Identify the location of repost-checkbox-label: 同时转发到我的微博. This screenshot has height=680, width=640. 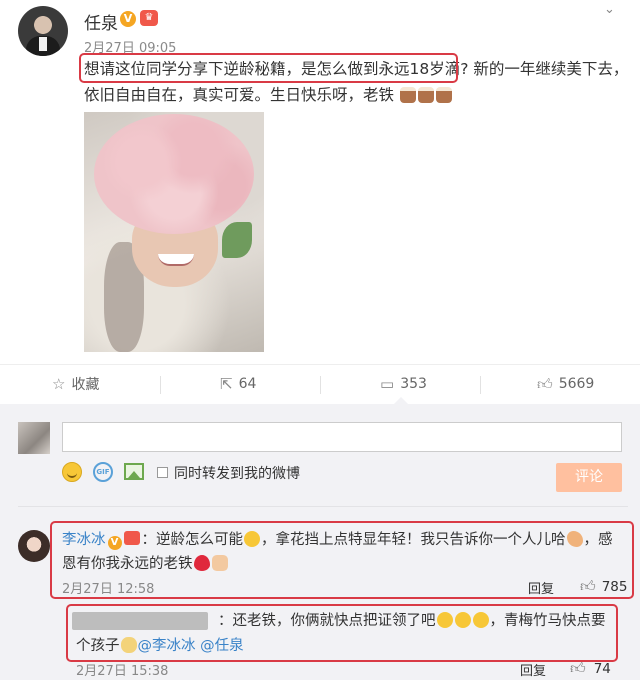
(237, 473).